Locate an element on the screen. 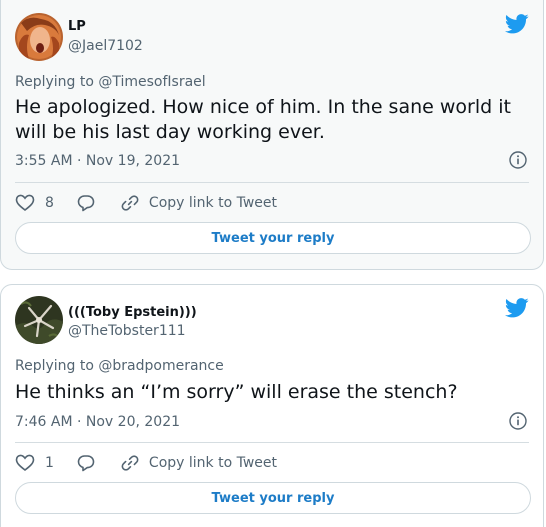 The image size is (546, 527). like-button: 1 is located at coordinates (34, 463).